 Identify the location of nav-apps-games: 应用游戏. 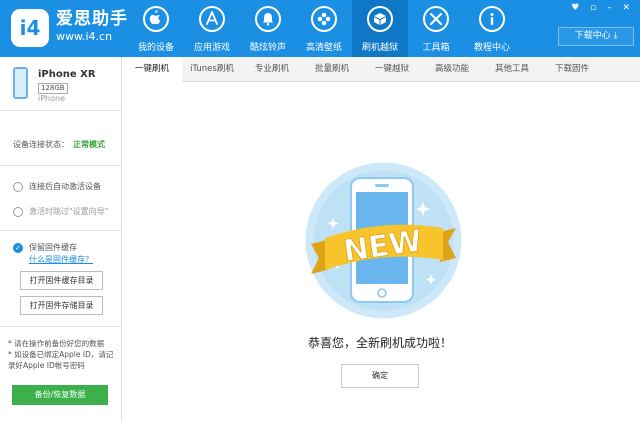
(212, 28).